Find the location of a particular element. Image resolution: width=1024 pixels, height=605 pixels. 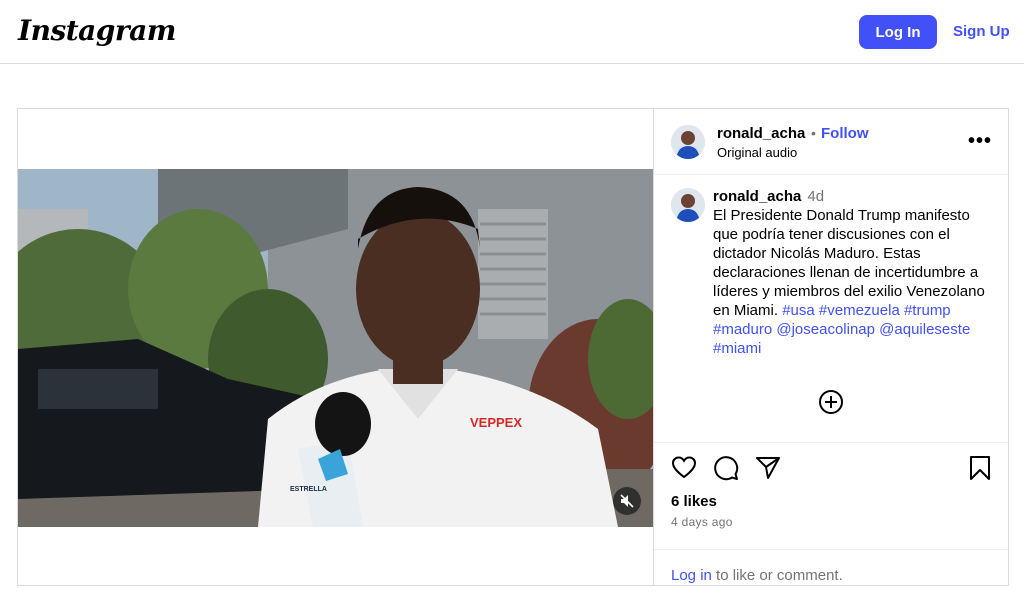

caption-time: 4d is located at coordinates (816, 196).